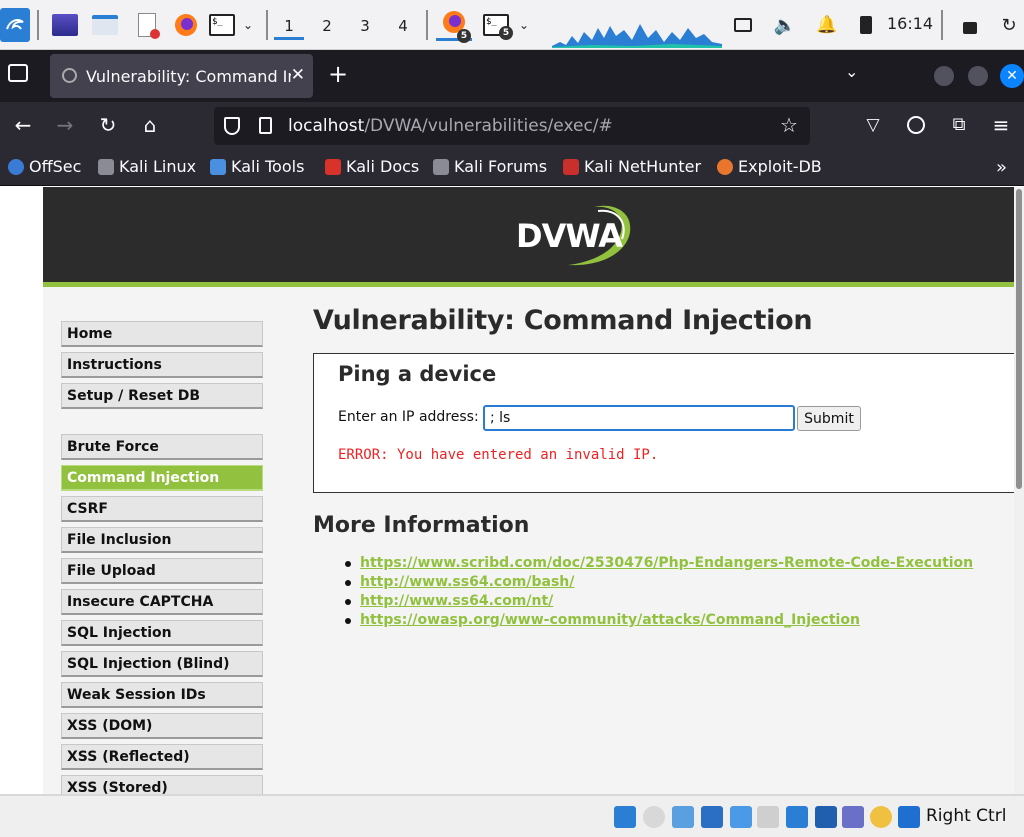 The height and width of the screenshot is (837, 1024). I want to click on bookmark-kali-docs: Kali Docs, so click(372, 166).